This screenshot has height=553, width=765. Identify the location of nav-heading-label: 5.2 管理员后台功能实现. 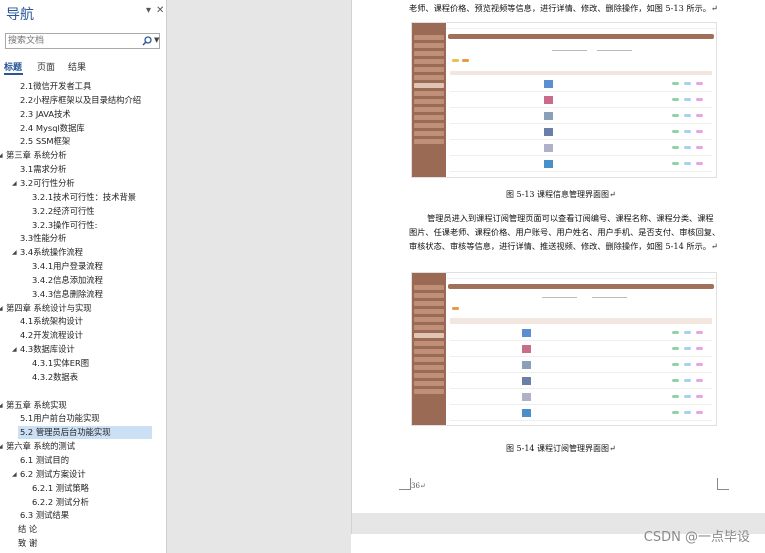
(65, 432).